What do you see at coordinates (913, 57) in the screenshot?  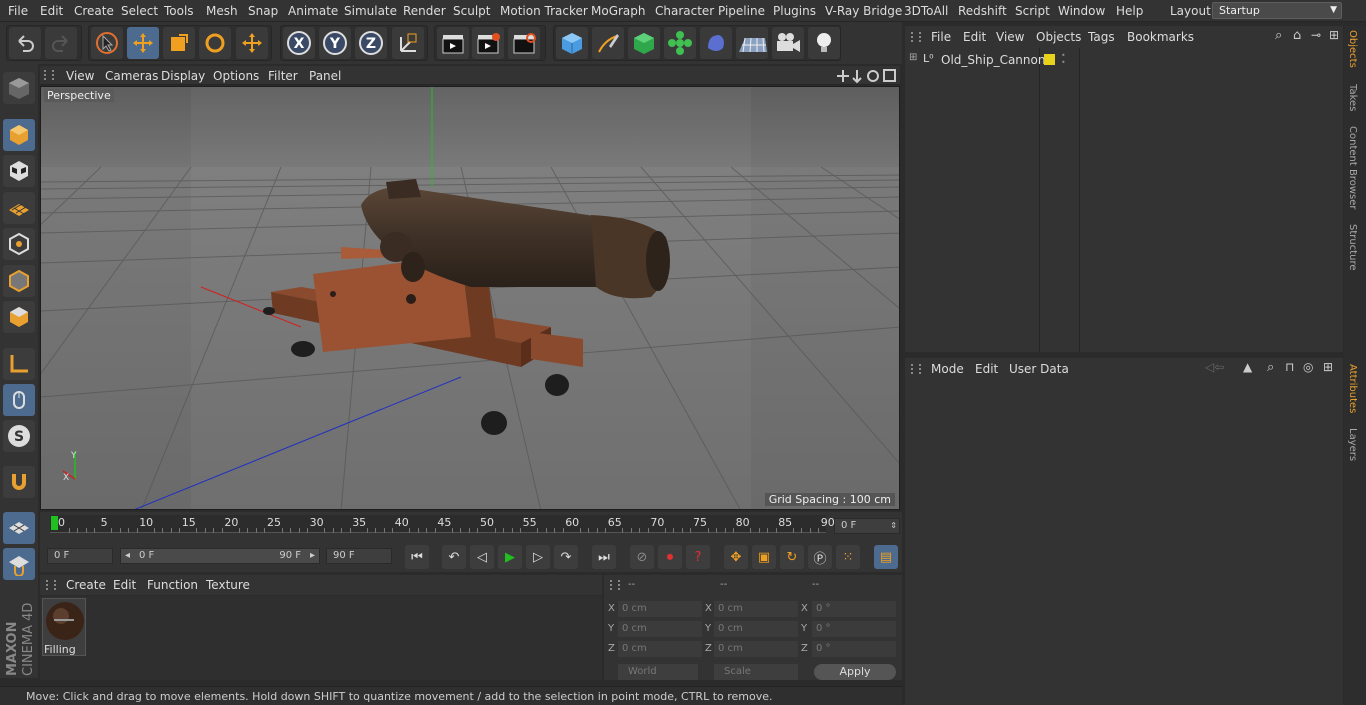 I see `expand-icon: ⊞` at bounding box center [913, 57].